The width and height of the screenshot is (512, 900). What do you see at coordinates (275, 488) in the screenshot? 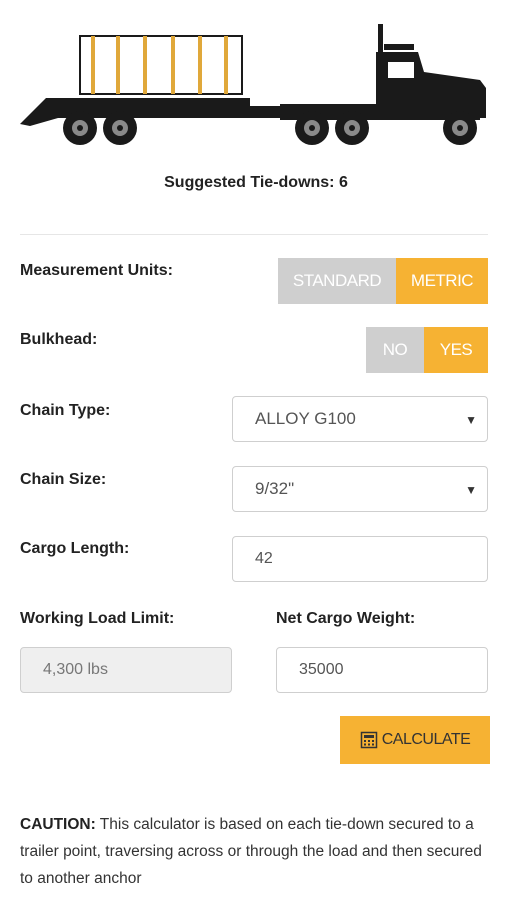
I see `chain-size-value: 9/32"` at bounding box center [275, 488].